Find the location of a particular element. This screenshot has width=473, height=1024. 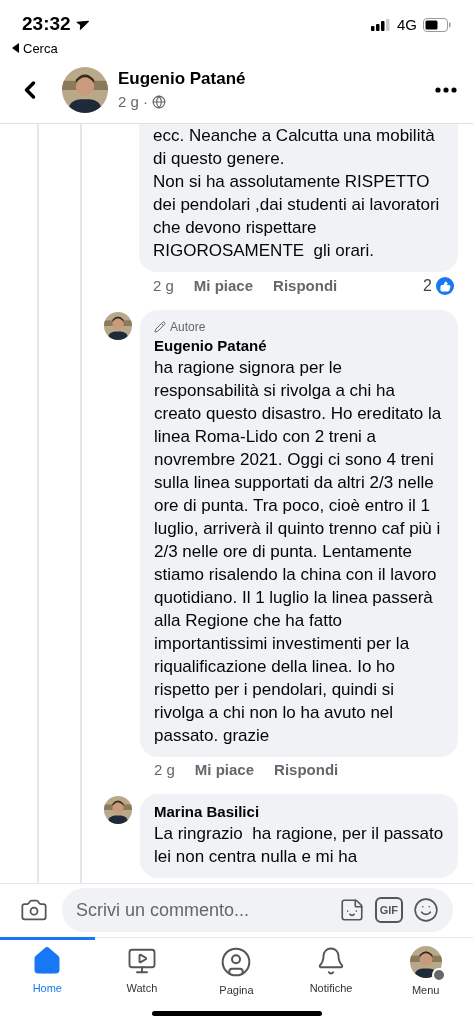

profile-avatar is located at coordinates (425, 961).